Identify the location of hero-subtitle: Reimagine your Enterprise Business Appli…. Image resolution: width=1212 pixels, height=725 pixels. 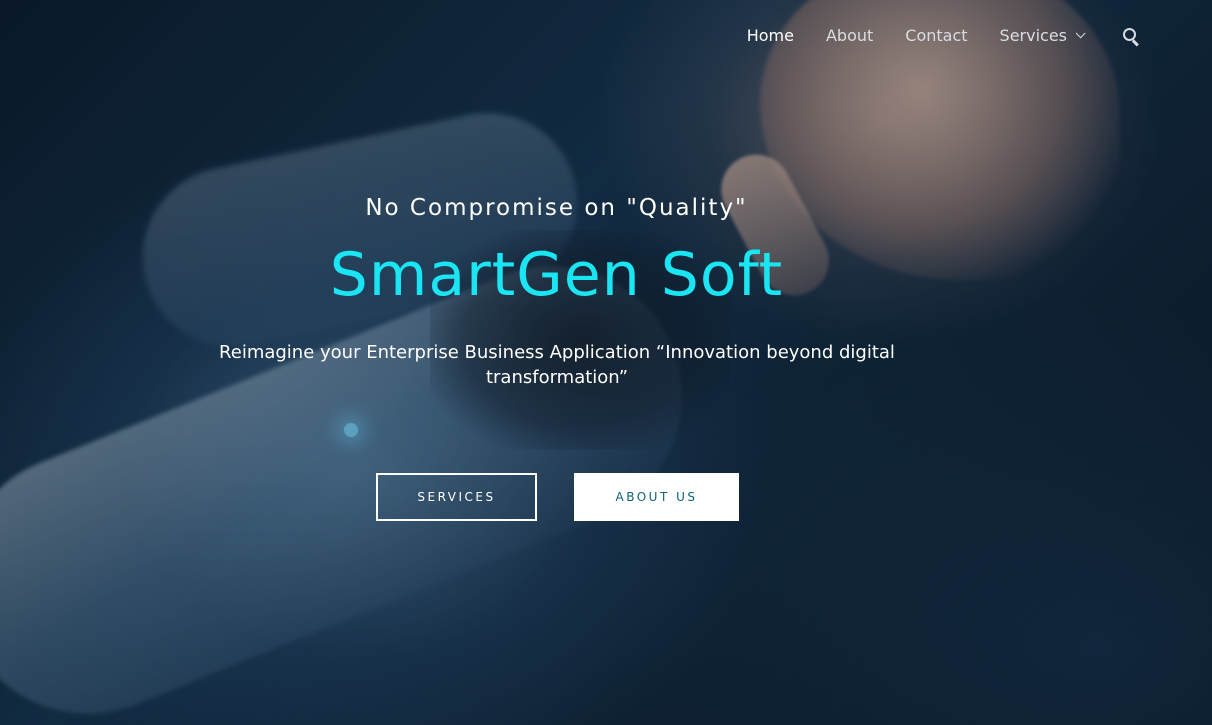
(557, 365).